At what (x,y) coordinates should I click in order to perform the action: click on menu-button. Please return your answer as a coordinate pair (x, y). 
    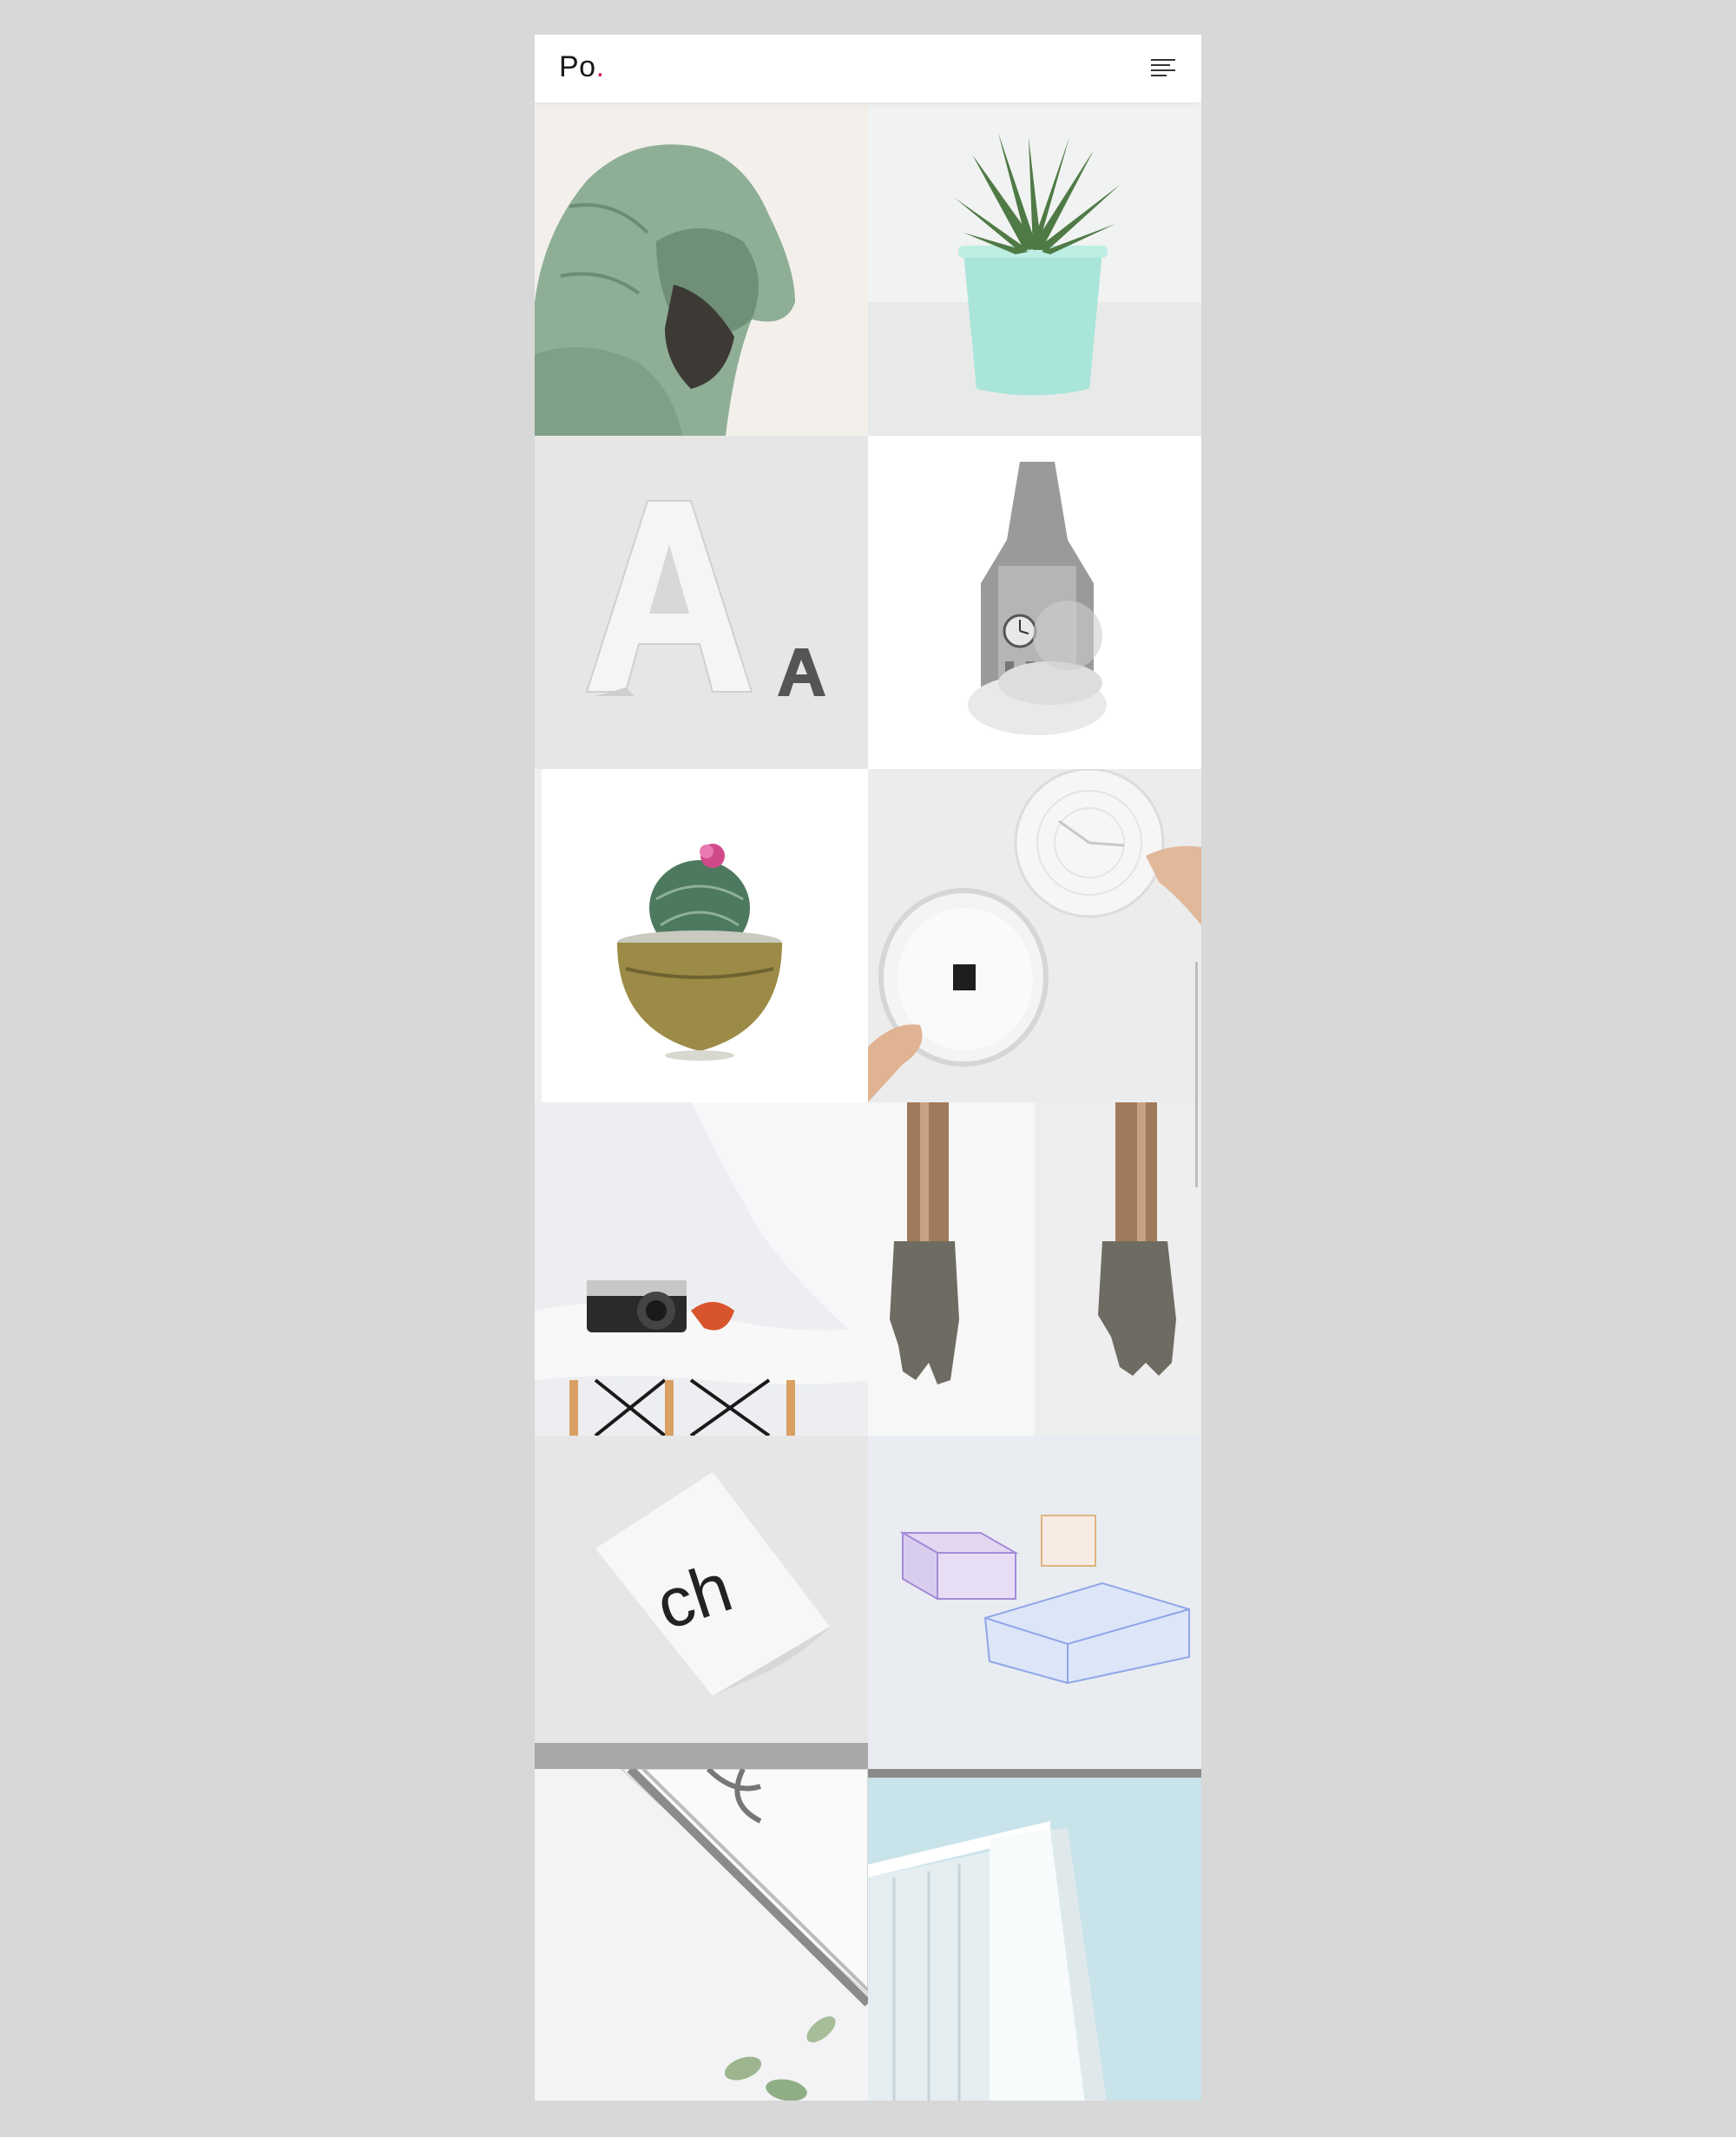
    Looking at the image, I should click on (1163, 68).